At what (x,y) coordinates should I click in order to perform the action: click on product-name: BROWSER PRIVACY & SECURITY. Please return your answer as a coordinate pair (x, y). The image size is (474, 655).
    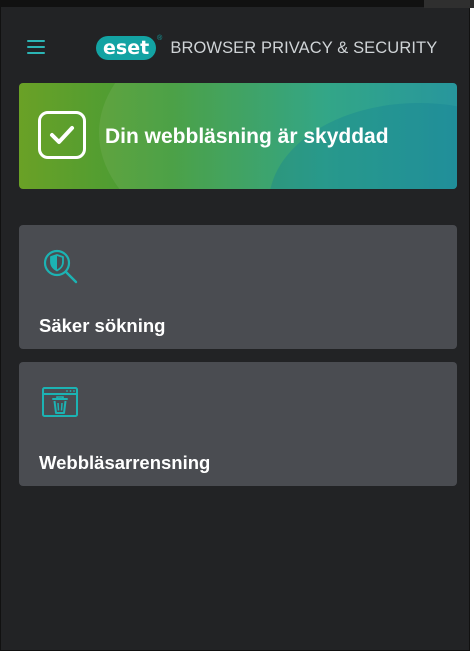
    Looking at the image, I should click on (304, 47).